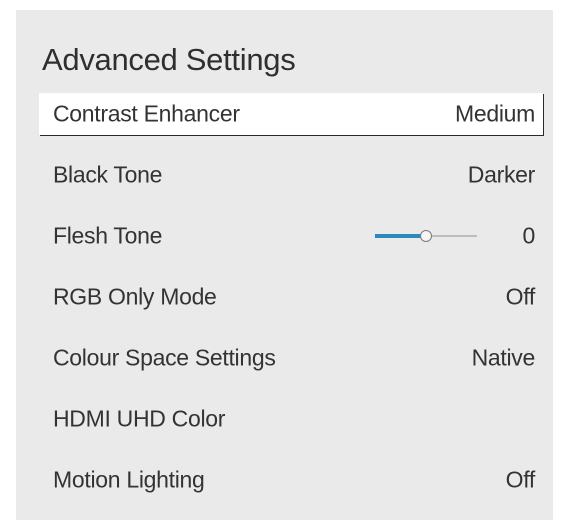  I want to click on menu-item-flesh-tone: Flesh Tone 0, so click(291, 236).